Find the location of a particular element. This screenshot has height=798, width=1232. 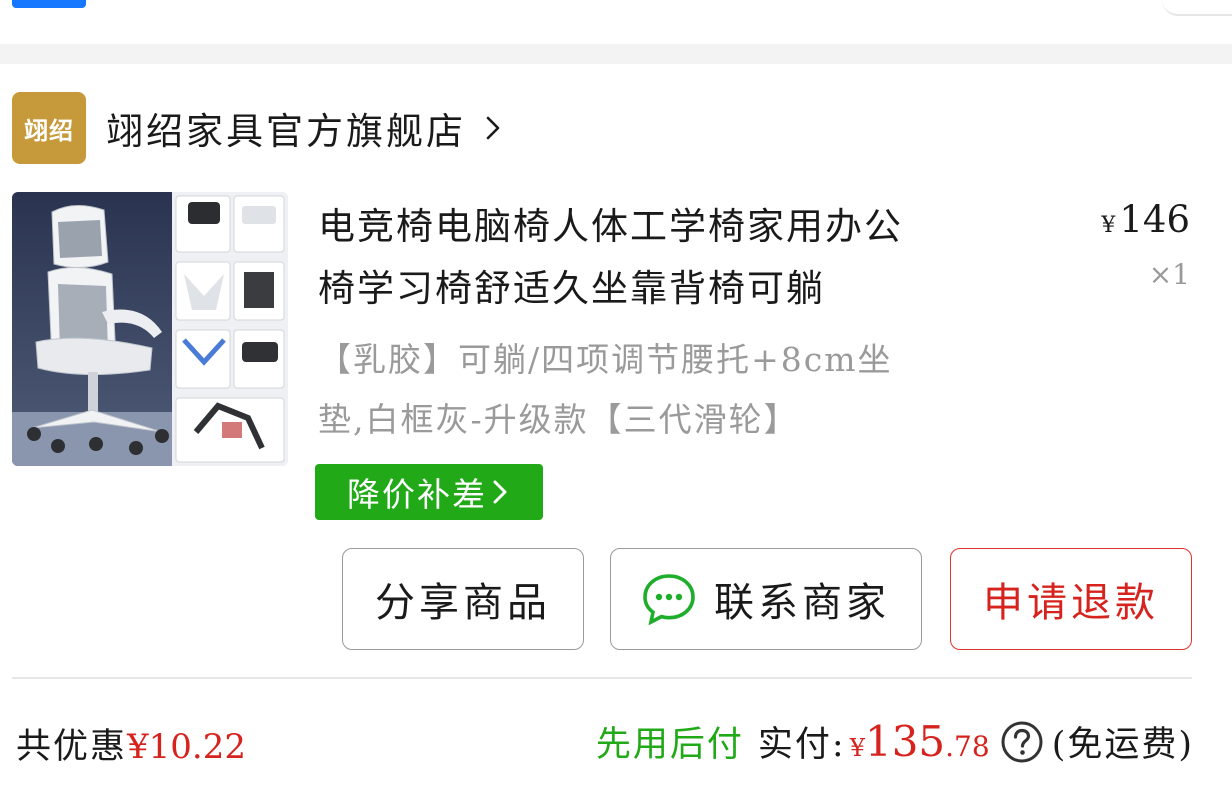

shipping-note: (免运费) is located at coordinates (1122, 745).